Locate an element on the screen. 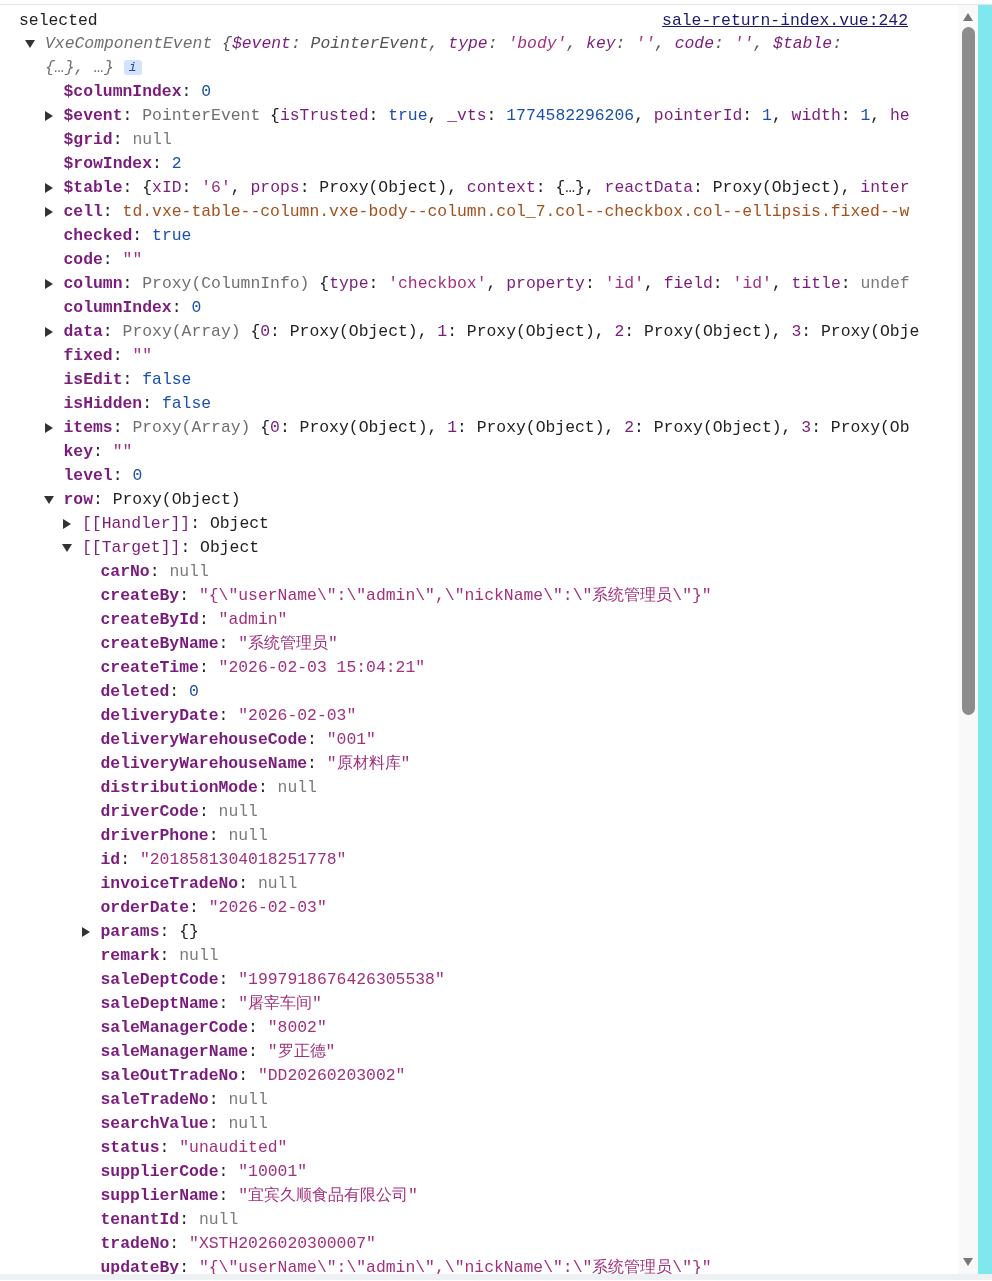 Image resolution: width=992 pixels, height=1281 pixels. object-property: invoiceTradeNo: null is located at coordinates (199, 884).